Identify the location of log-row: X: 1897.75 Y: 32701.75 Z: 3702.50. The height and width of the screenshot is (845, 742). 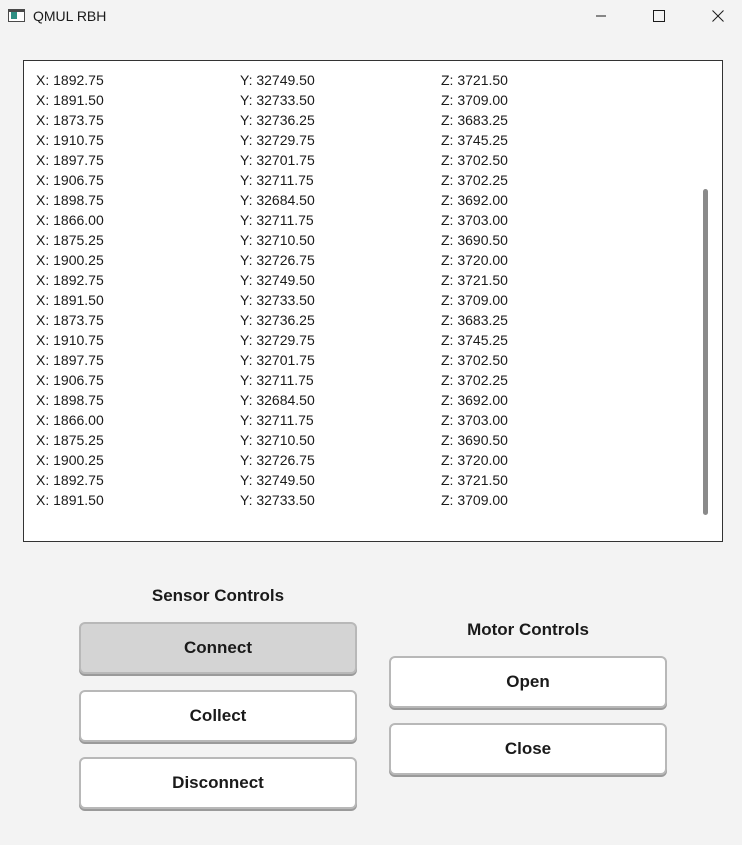
(366, 360).